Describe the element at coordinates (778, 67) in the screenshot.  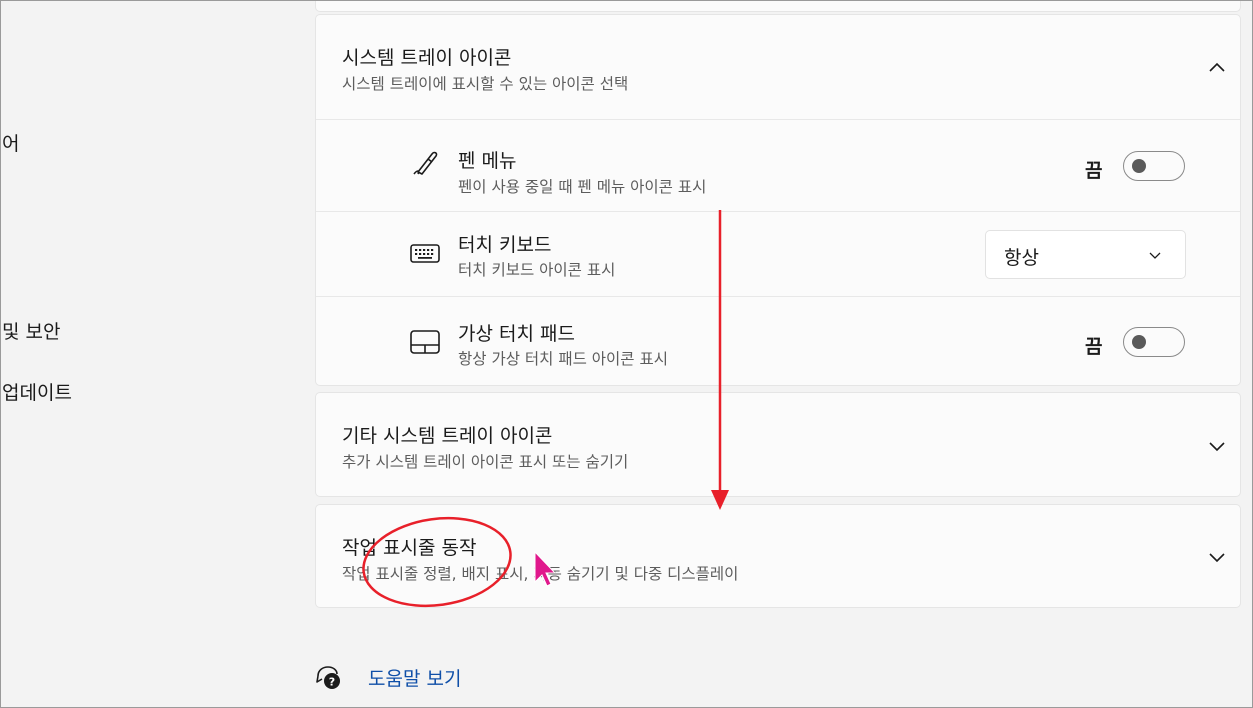
I see `system-tray-icons-header: 시스템 트레이 아이콘 시스템 트레이에 표시할 수 있는 아이콘 선택` at that location.